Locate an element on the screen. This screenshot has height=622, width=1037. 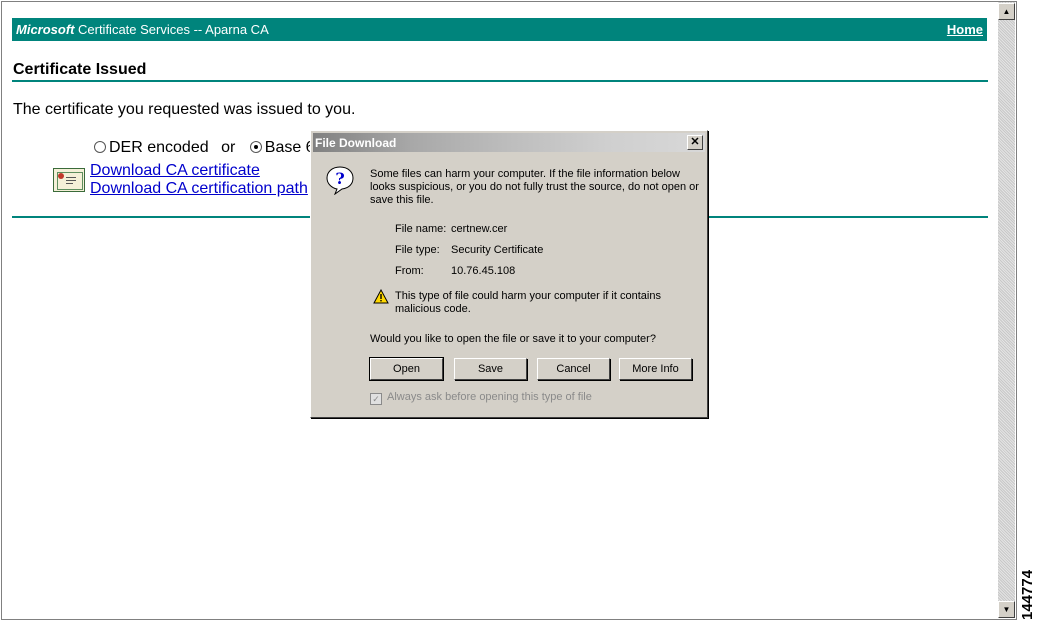
certificate-icon is located at coordinates (69, 180).